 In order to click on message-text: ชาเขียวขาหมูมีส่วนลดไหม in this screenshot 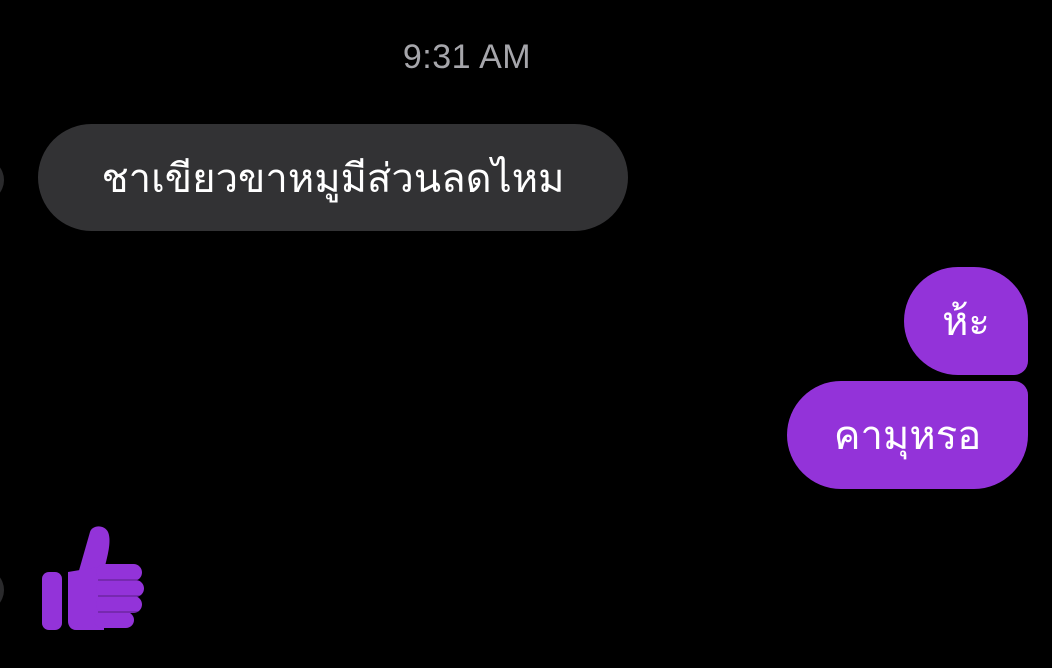, I will do `click(333, 178)`.